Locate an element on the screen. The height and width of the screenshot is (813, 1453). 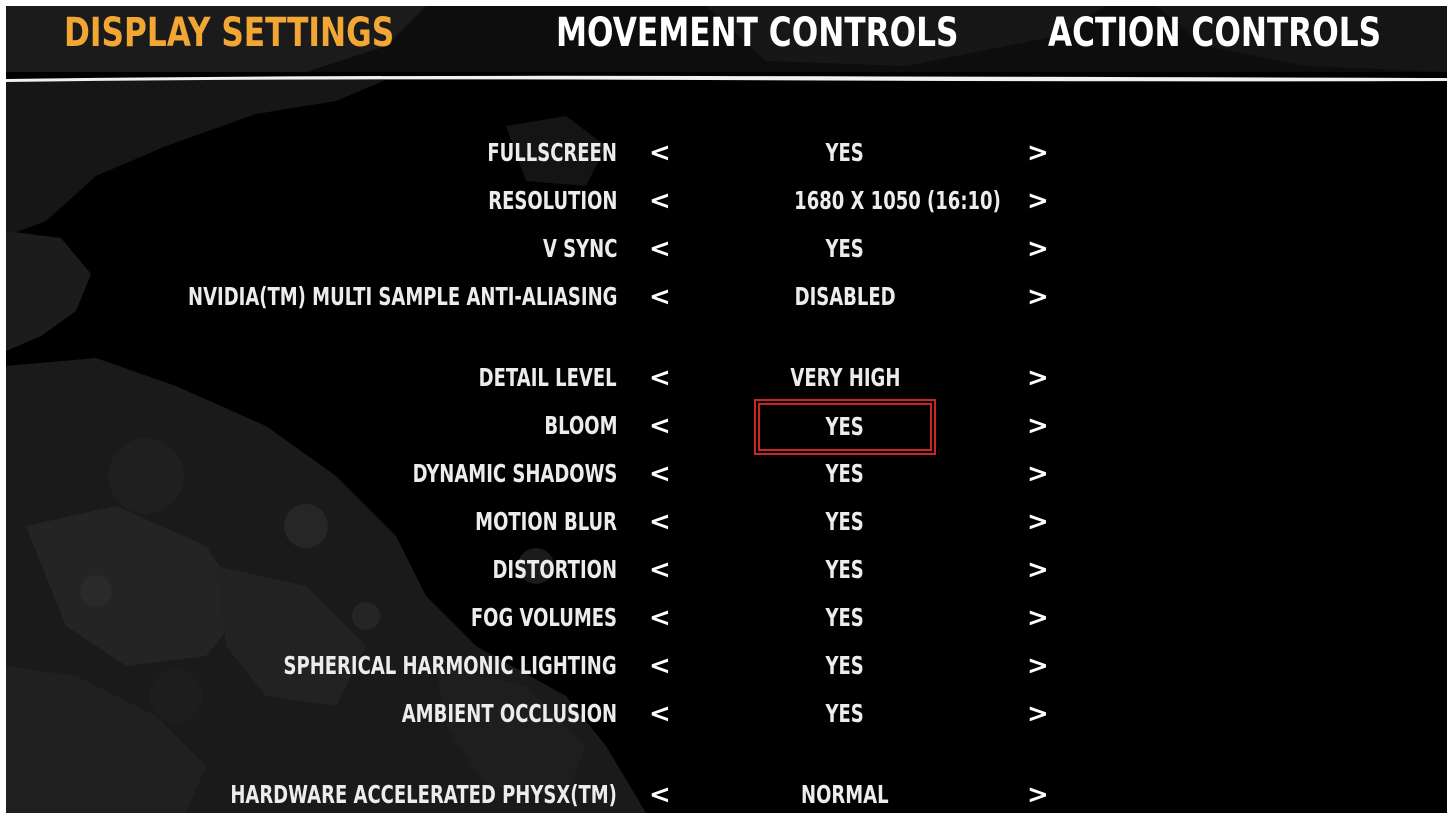
setting-label: FOG VOLUMES is located at coordinates (543, 617).